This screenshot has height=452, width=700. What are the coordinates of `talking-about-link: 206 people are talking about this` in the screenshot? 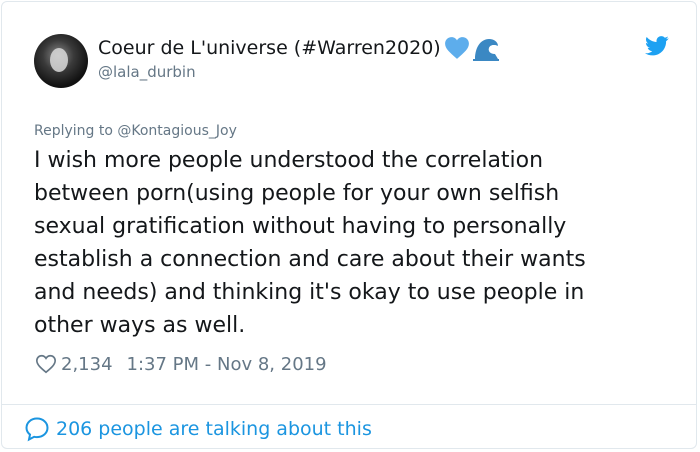 It's located at (198, 429).